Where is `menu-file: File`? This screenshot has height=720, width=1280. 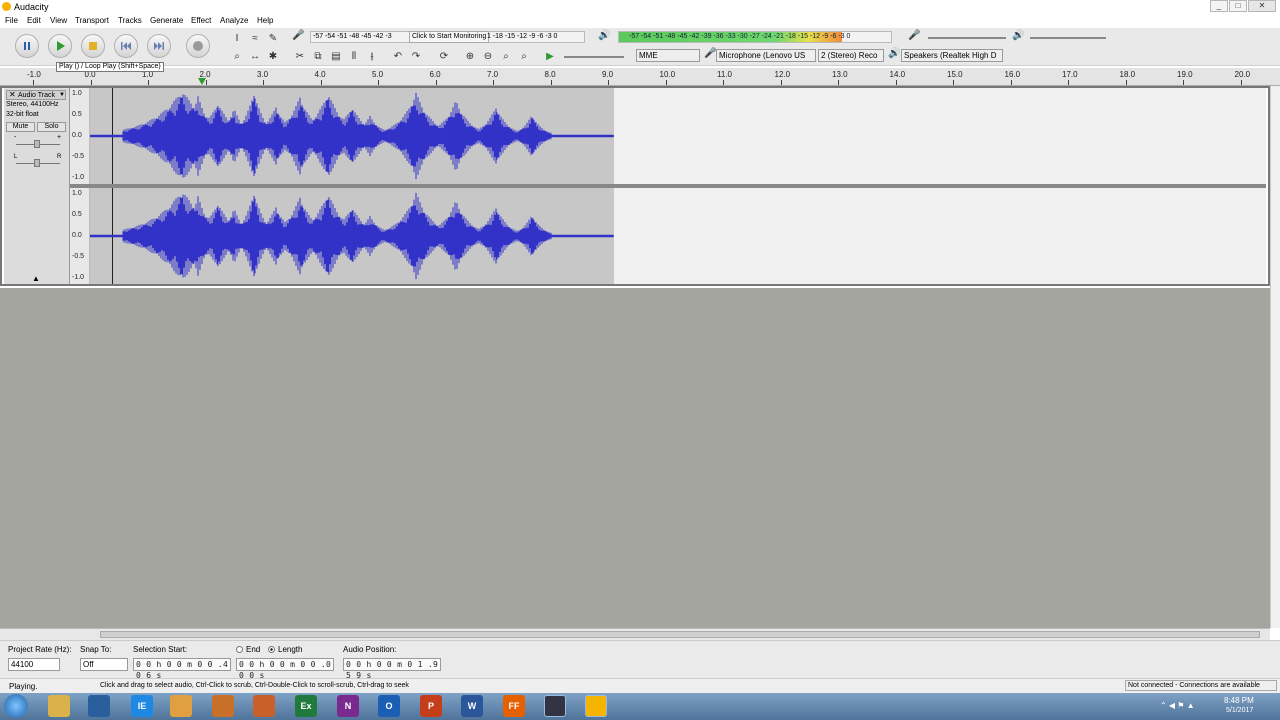
menu-file: File is located at coordinates (11, 20).